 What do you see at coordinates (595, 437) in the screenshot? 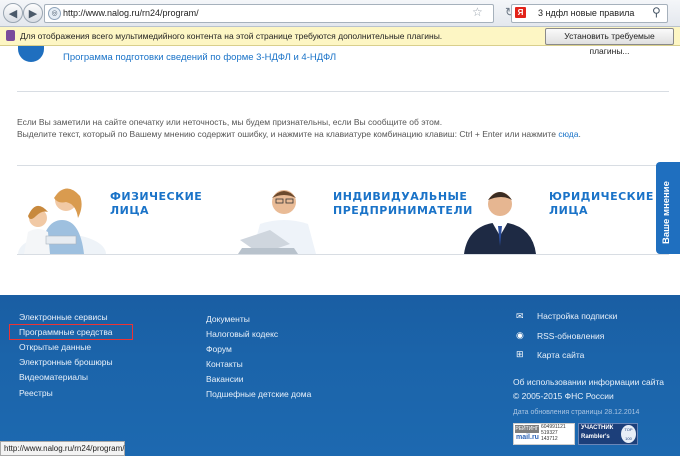
I see `badge2-site: Rambler's` at bounding box center [595, 437].